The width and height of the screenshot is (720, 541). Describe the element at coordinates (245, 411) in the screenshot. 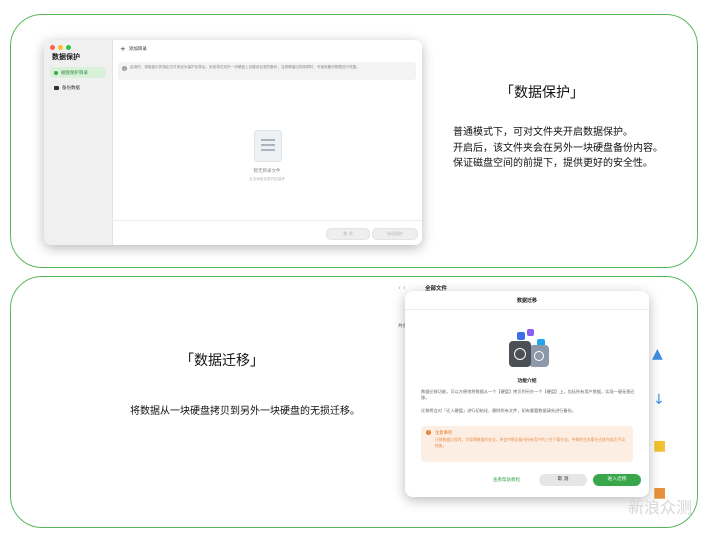

I see `migration-description: 将数据从一块硬盘拷贝到另外一块硬盘的无损迁移。` at that location.